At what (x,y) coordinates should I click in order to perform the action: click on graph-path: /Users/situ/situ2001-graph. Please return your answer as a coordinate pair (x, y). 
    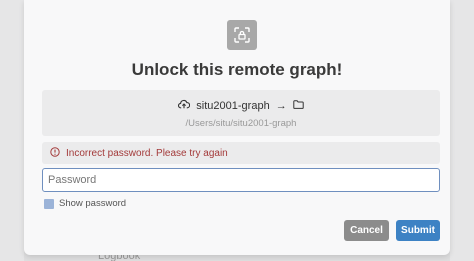
    Looking at the image, I should click on (241, 123).